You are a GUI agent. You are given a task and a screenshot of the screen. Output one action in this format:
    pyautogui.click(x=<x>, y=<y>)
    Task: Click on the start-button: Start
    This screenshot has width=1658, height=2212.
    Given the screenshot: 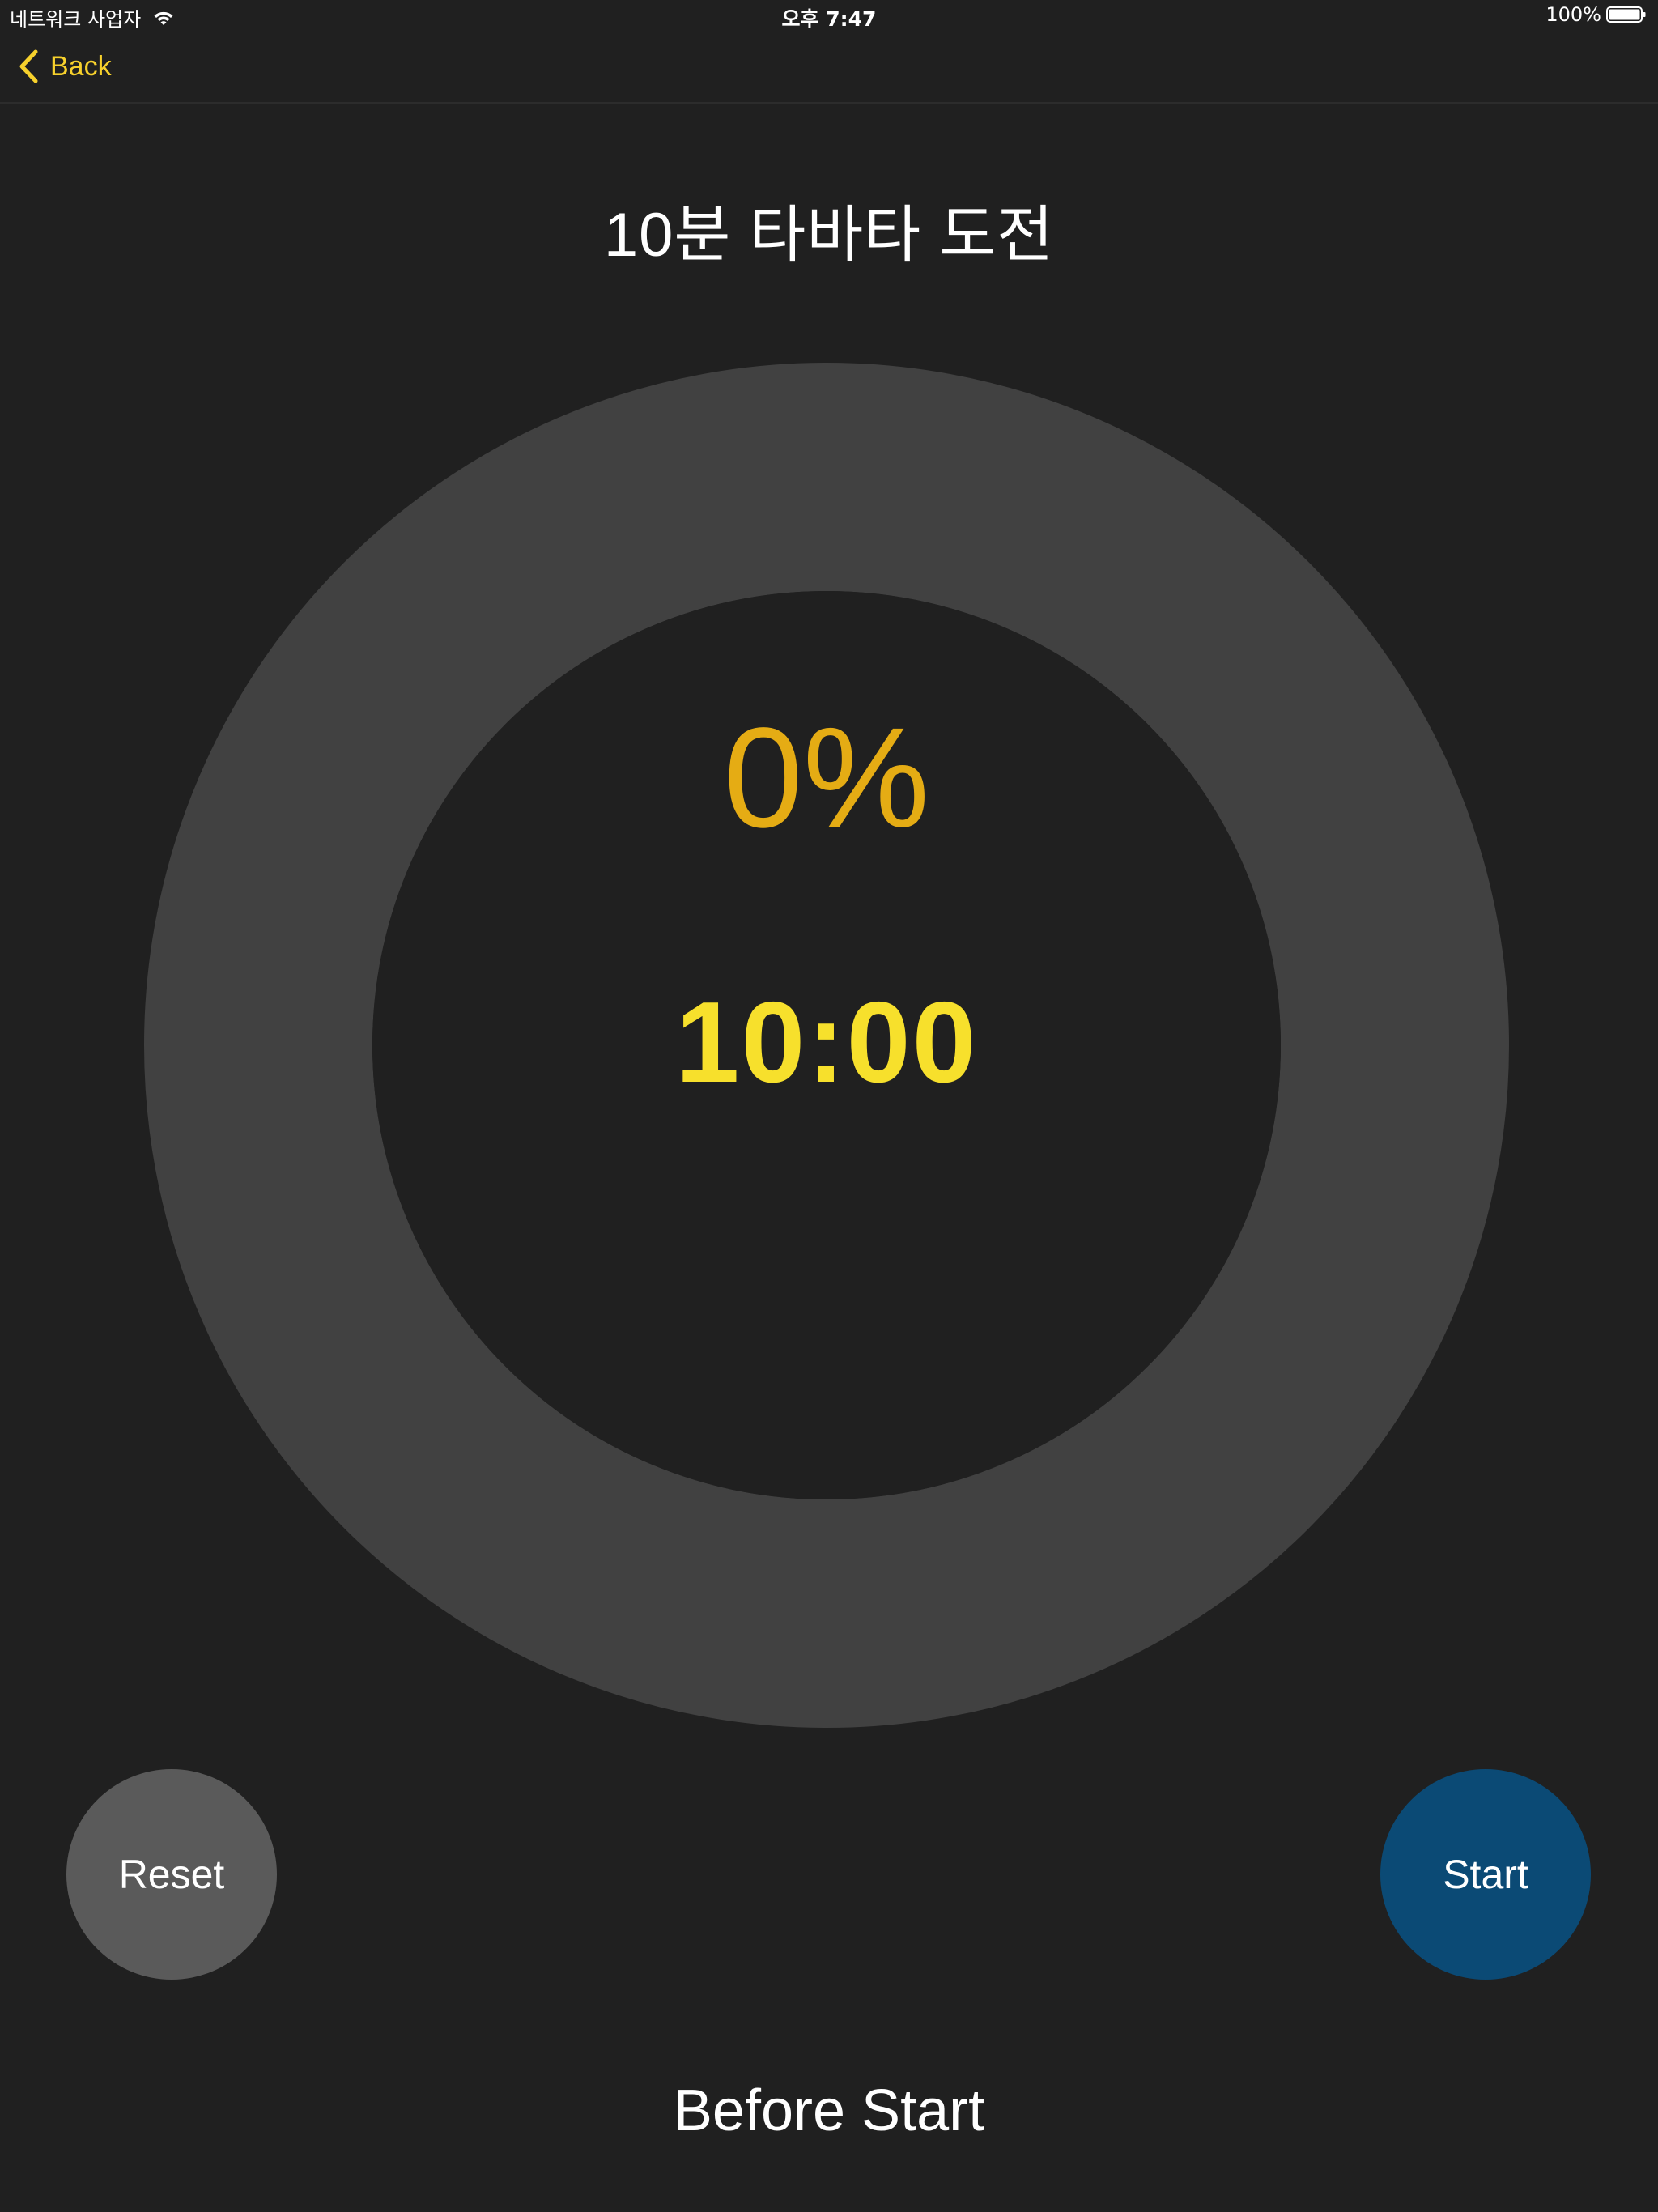 What is the action you would take?
    pyautogui.click(x=1485, y=1875)
    